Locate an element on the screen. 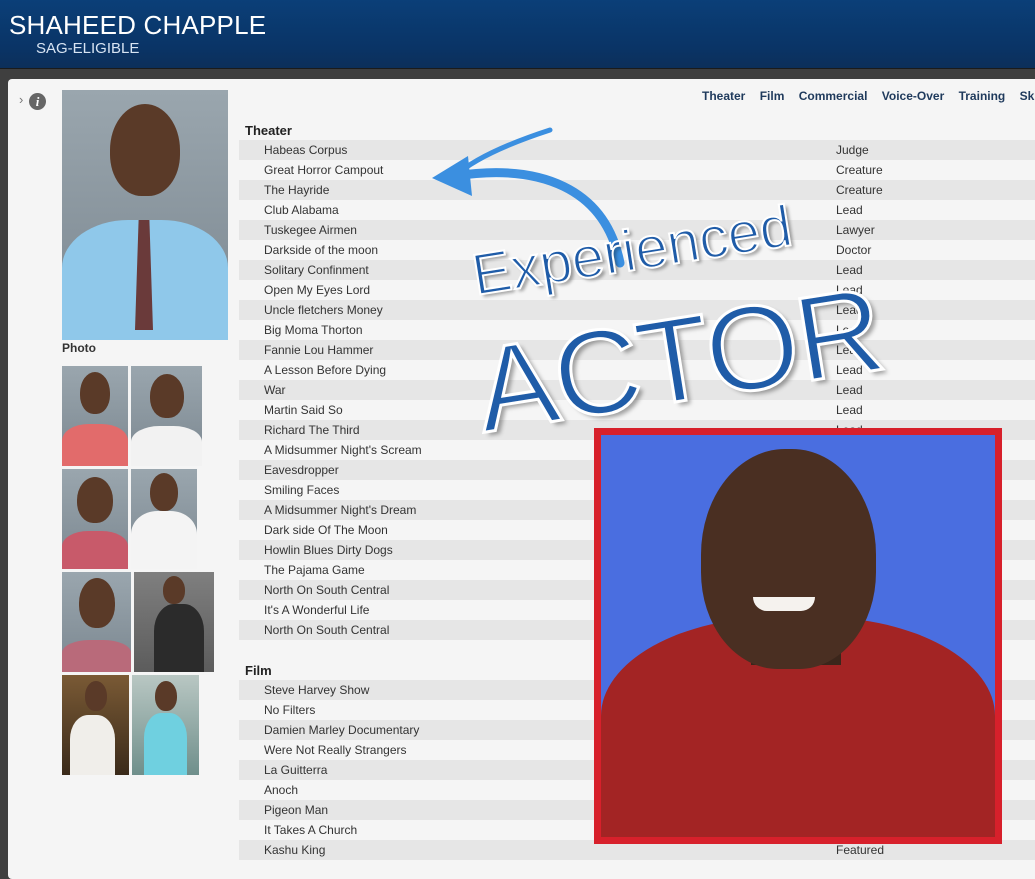  tab-film: Film is located at coordinates (772, 96).